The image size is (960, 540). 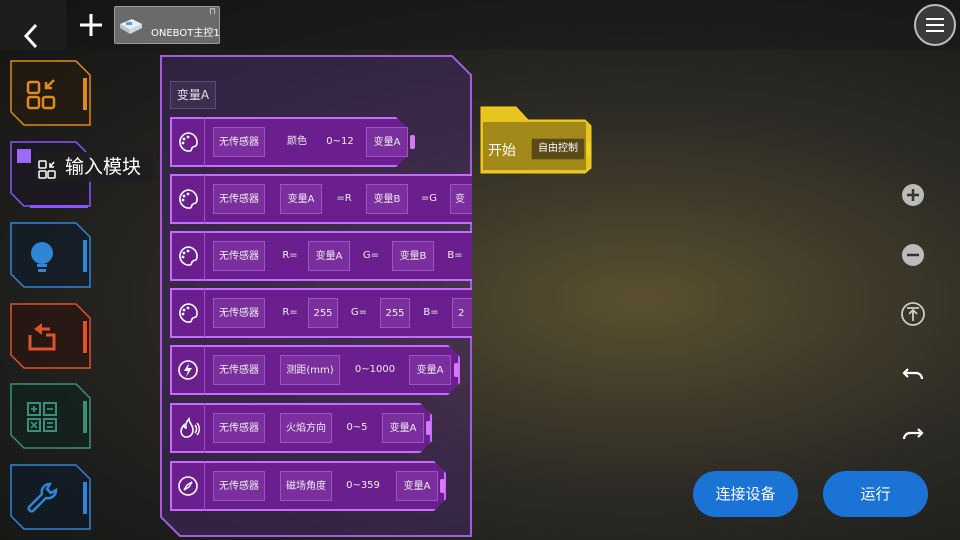 I want to click on back-button, so click(x=33, y=25).